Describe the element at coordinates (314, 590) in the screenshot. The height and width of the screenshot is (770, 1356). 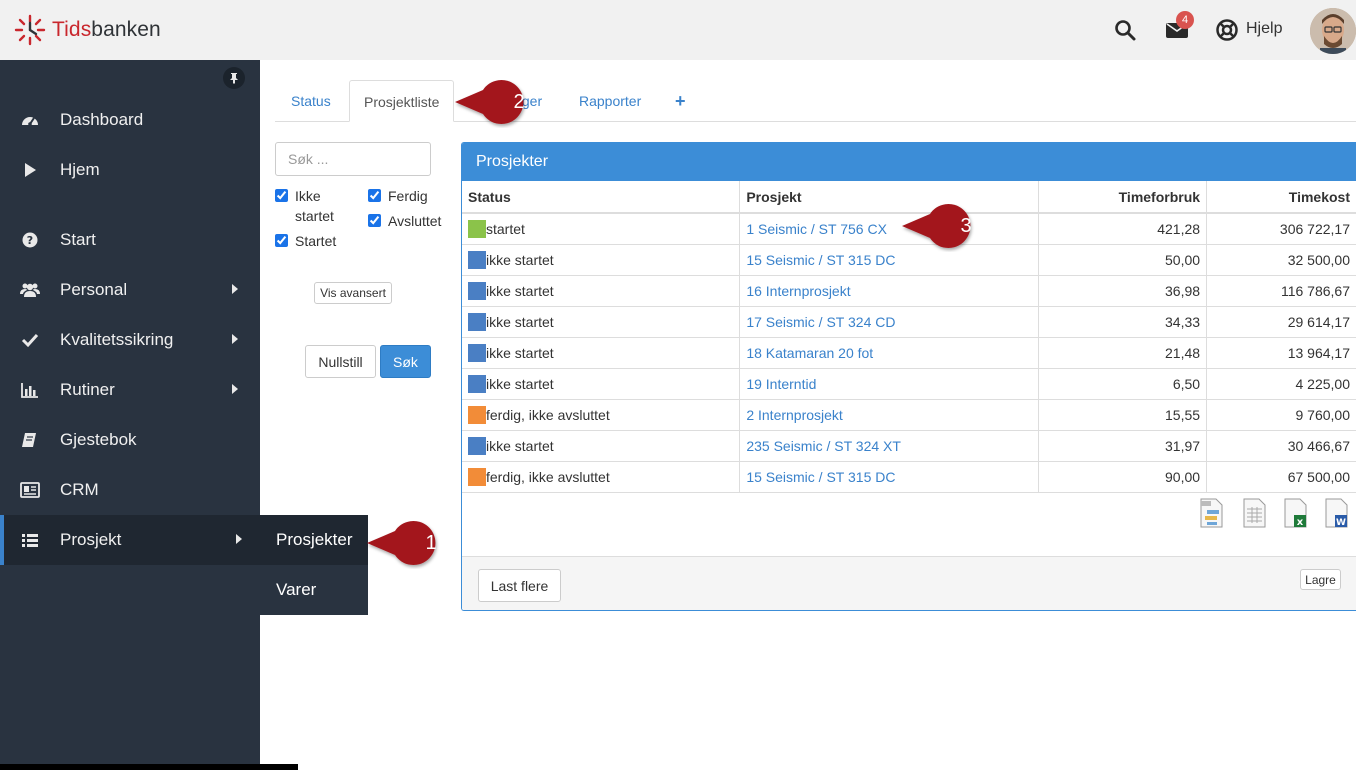
I see `submenu-item-varer: Varer` at that location.